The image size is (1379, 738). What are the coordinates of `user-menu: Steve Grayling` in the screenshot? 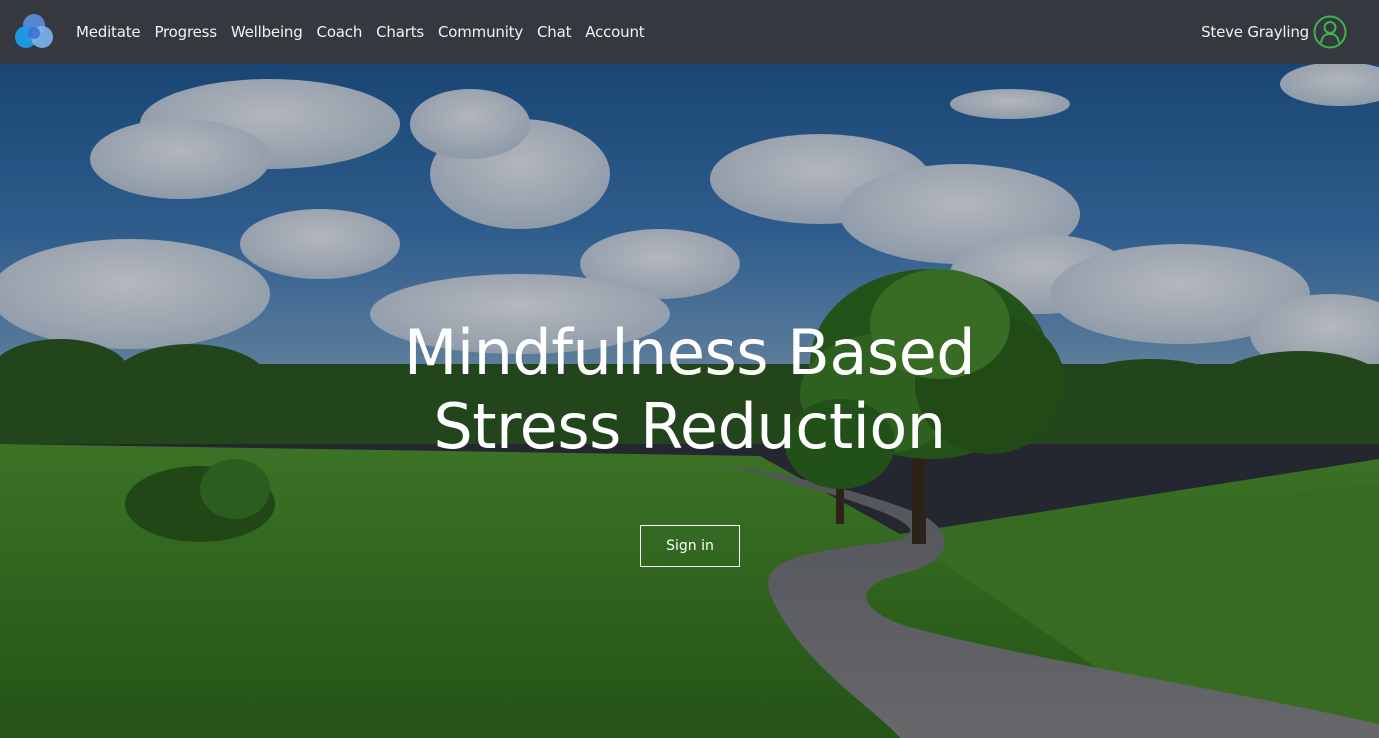 It's located at (1274, 32).